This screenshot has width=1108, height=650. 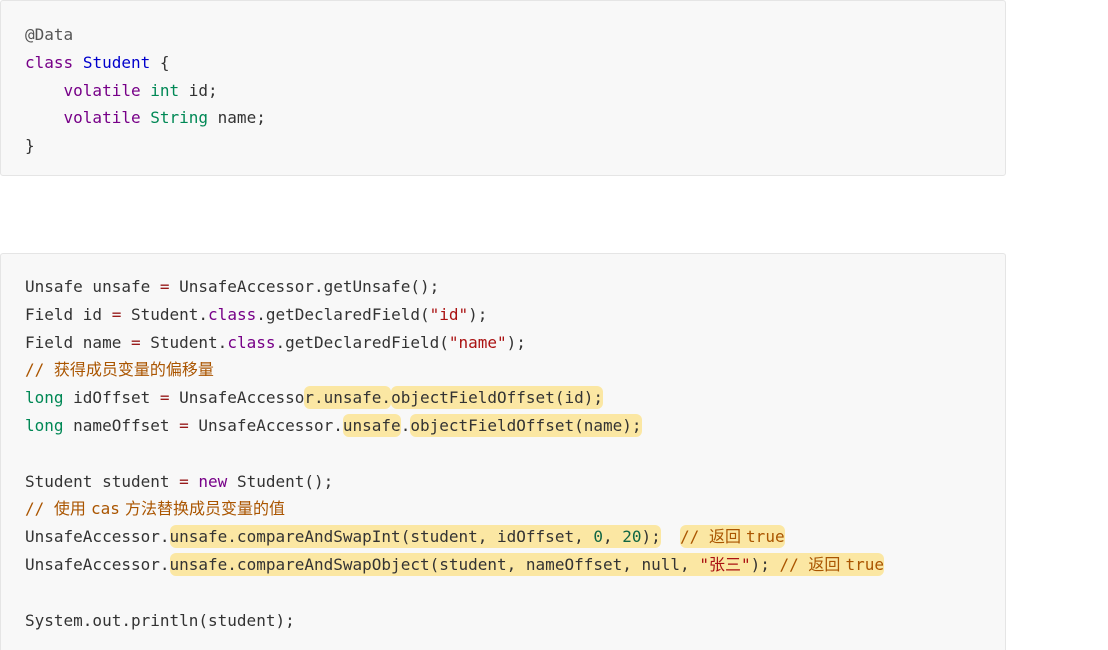 What do you see at coordinates (145, 146) in the screenshot?
I see `code-line: }` at bounding box center [145, 146].